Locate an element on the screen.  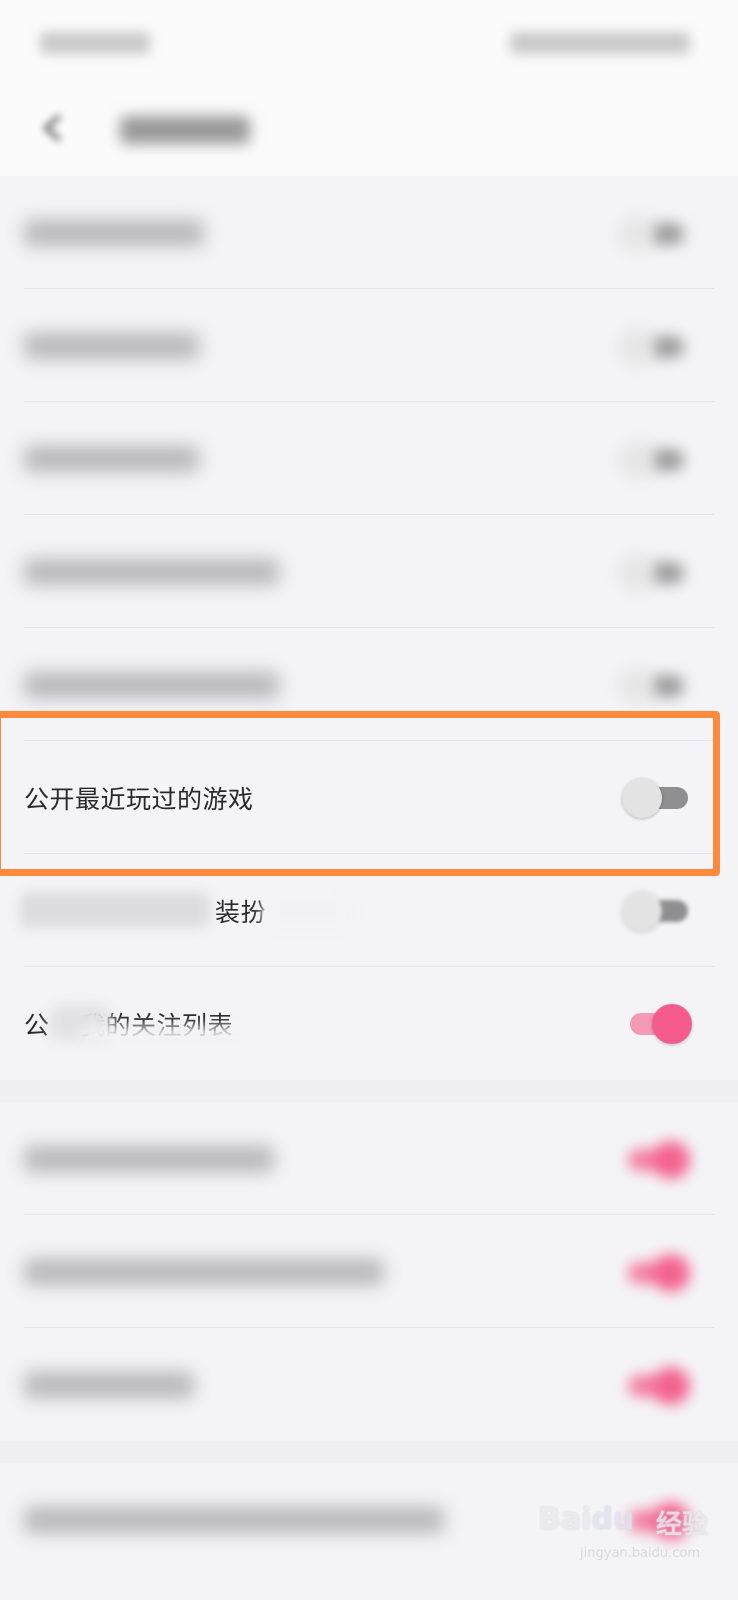
follow-list-label-start: 公 is located at coordinates (37, 1025).